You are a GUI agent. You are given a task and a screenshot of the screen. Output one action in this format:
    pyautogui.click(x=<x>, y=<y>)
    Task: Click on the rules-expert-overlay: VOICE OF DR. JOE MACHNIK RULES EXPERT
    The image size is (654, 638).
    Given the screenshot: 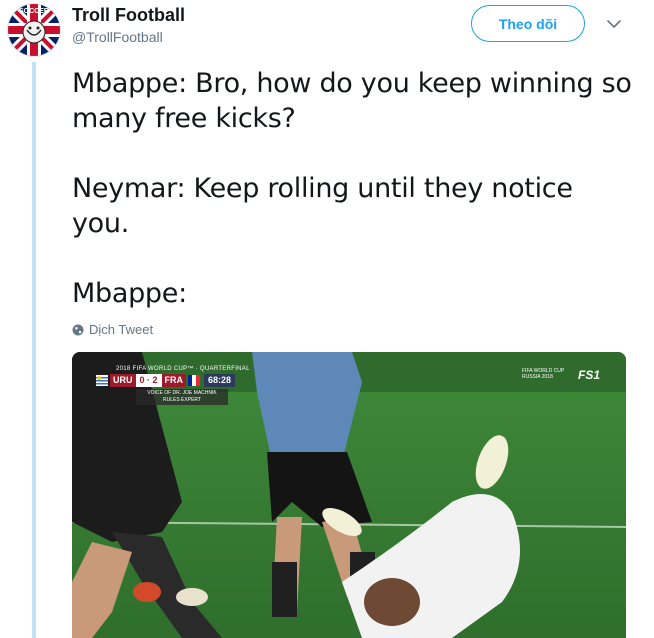 What is the action you would take?
    pyautogui.click(x=182, y=397)
    